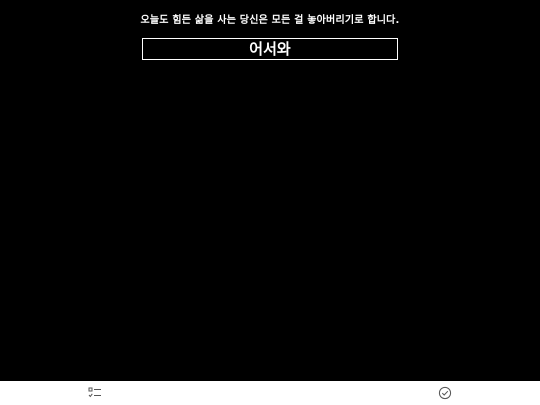  I want to click on check-circle-icon, so click(445, 393).